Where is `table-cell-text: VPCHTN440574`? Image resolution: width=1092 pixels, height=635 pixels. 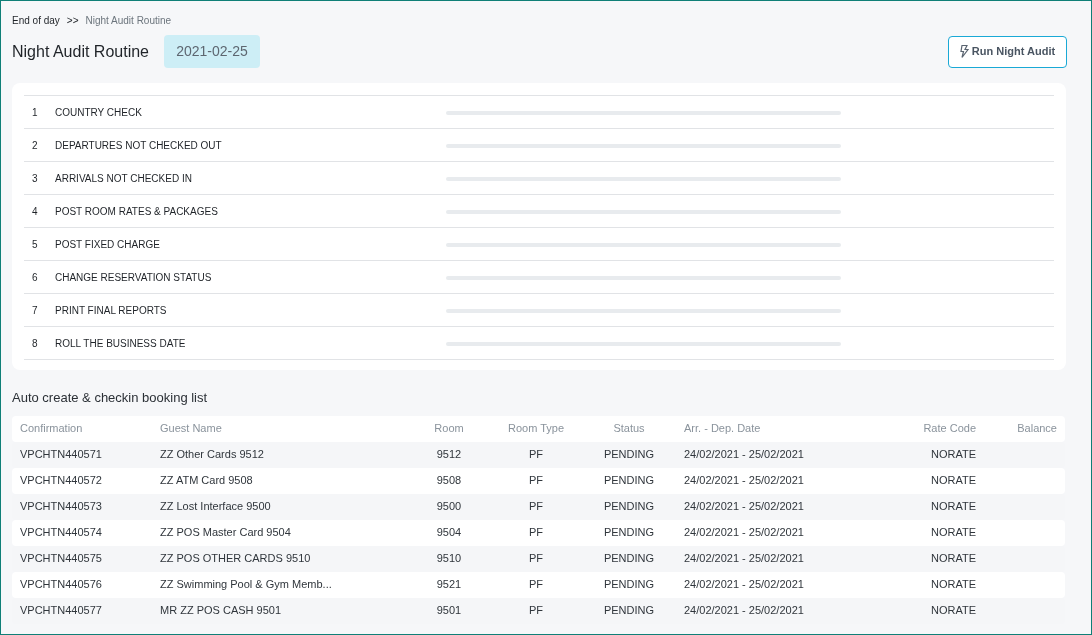
table-cell-text: VPCHTN440574 is located at coordinates (61, 533).